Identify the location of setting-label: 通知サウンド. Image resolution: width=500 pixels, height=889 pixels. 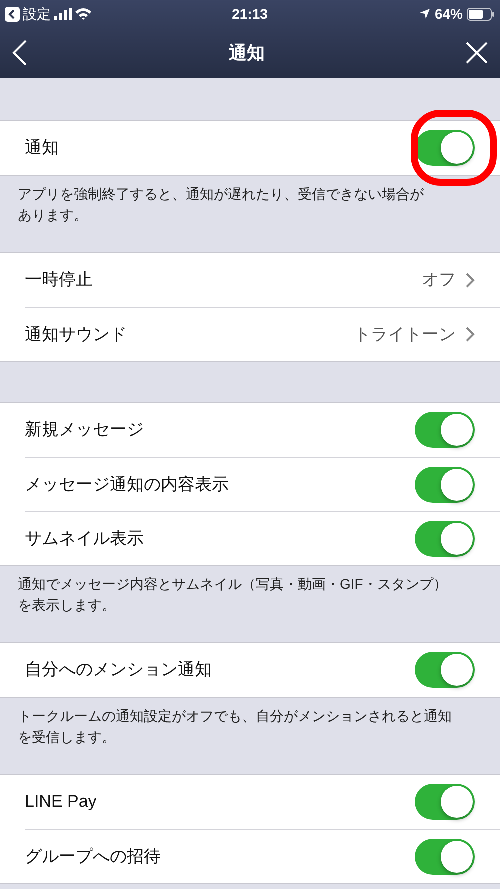
(76, 335).